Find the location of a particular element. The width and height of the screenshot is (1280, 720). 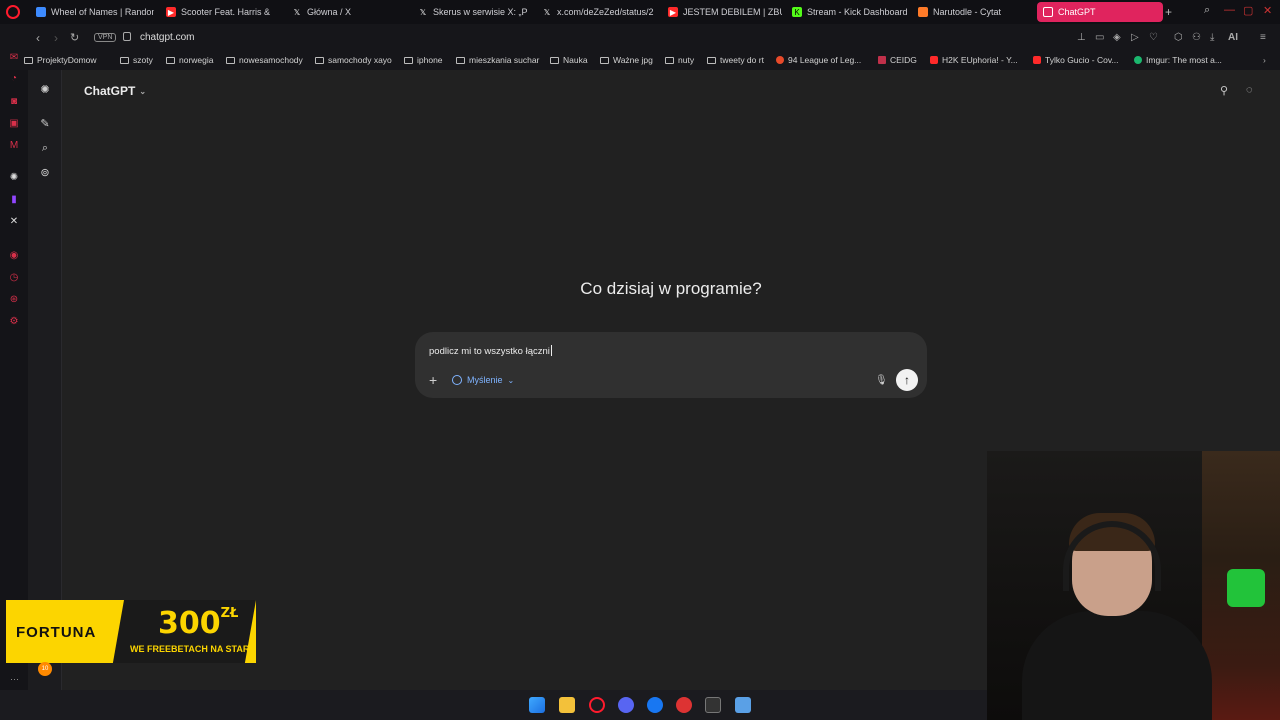

more-options-icon: ··· is located at coordinates (14, 679).